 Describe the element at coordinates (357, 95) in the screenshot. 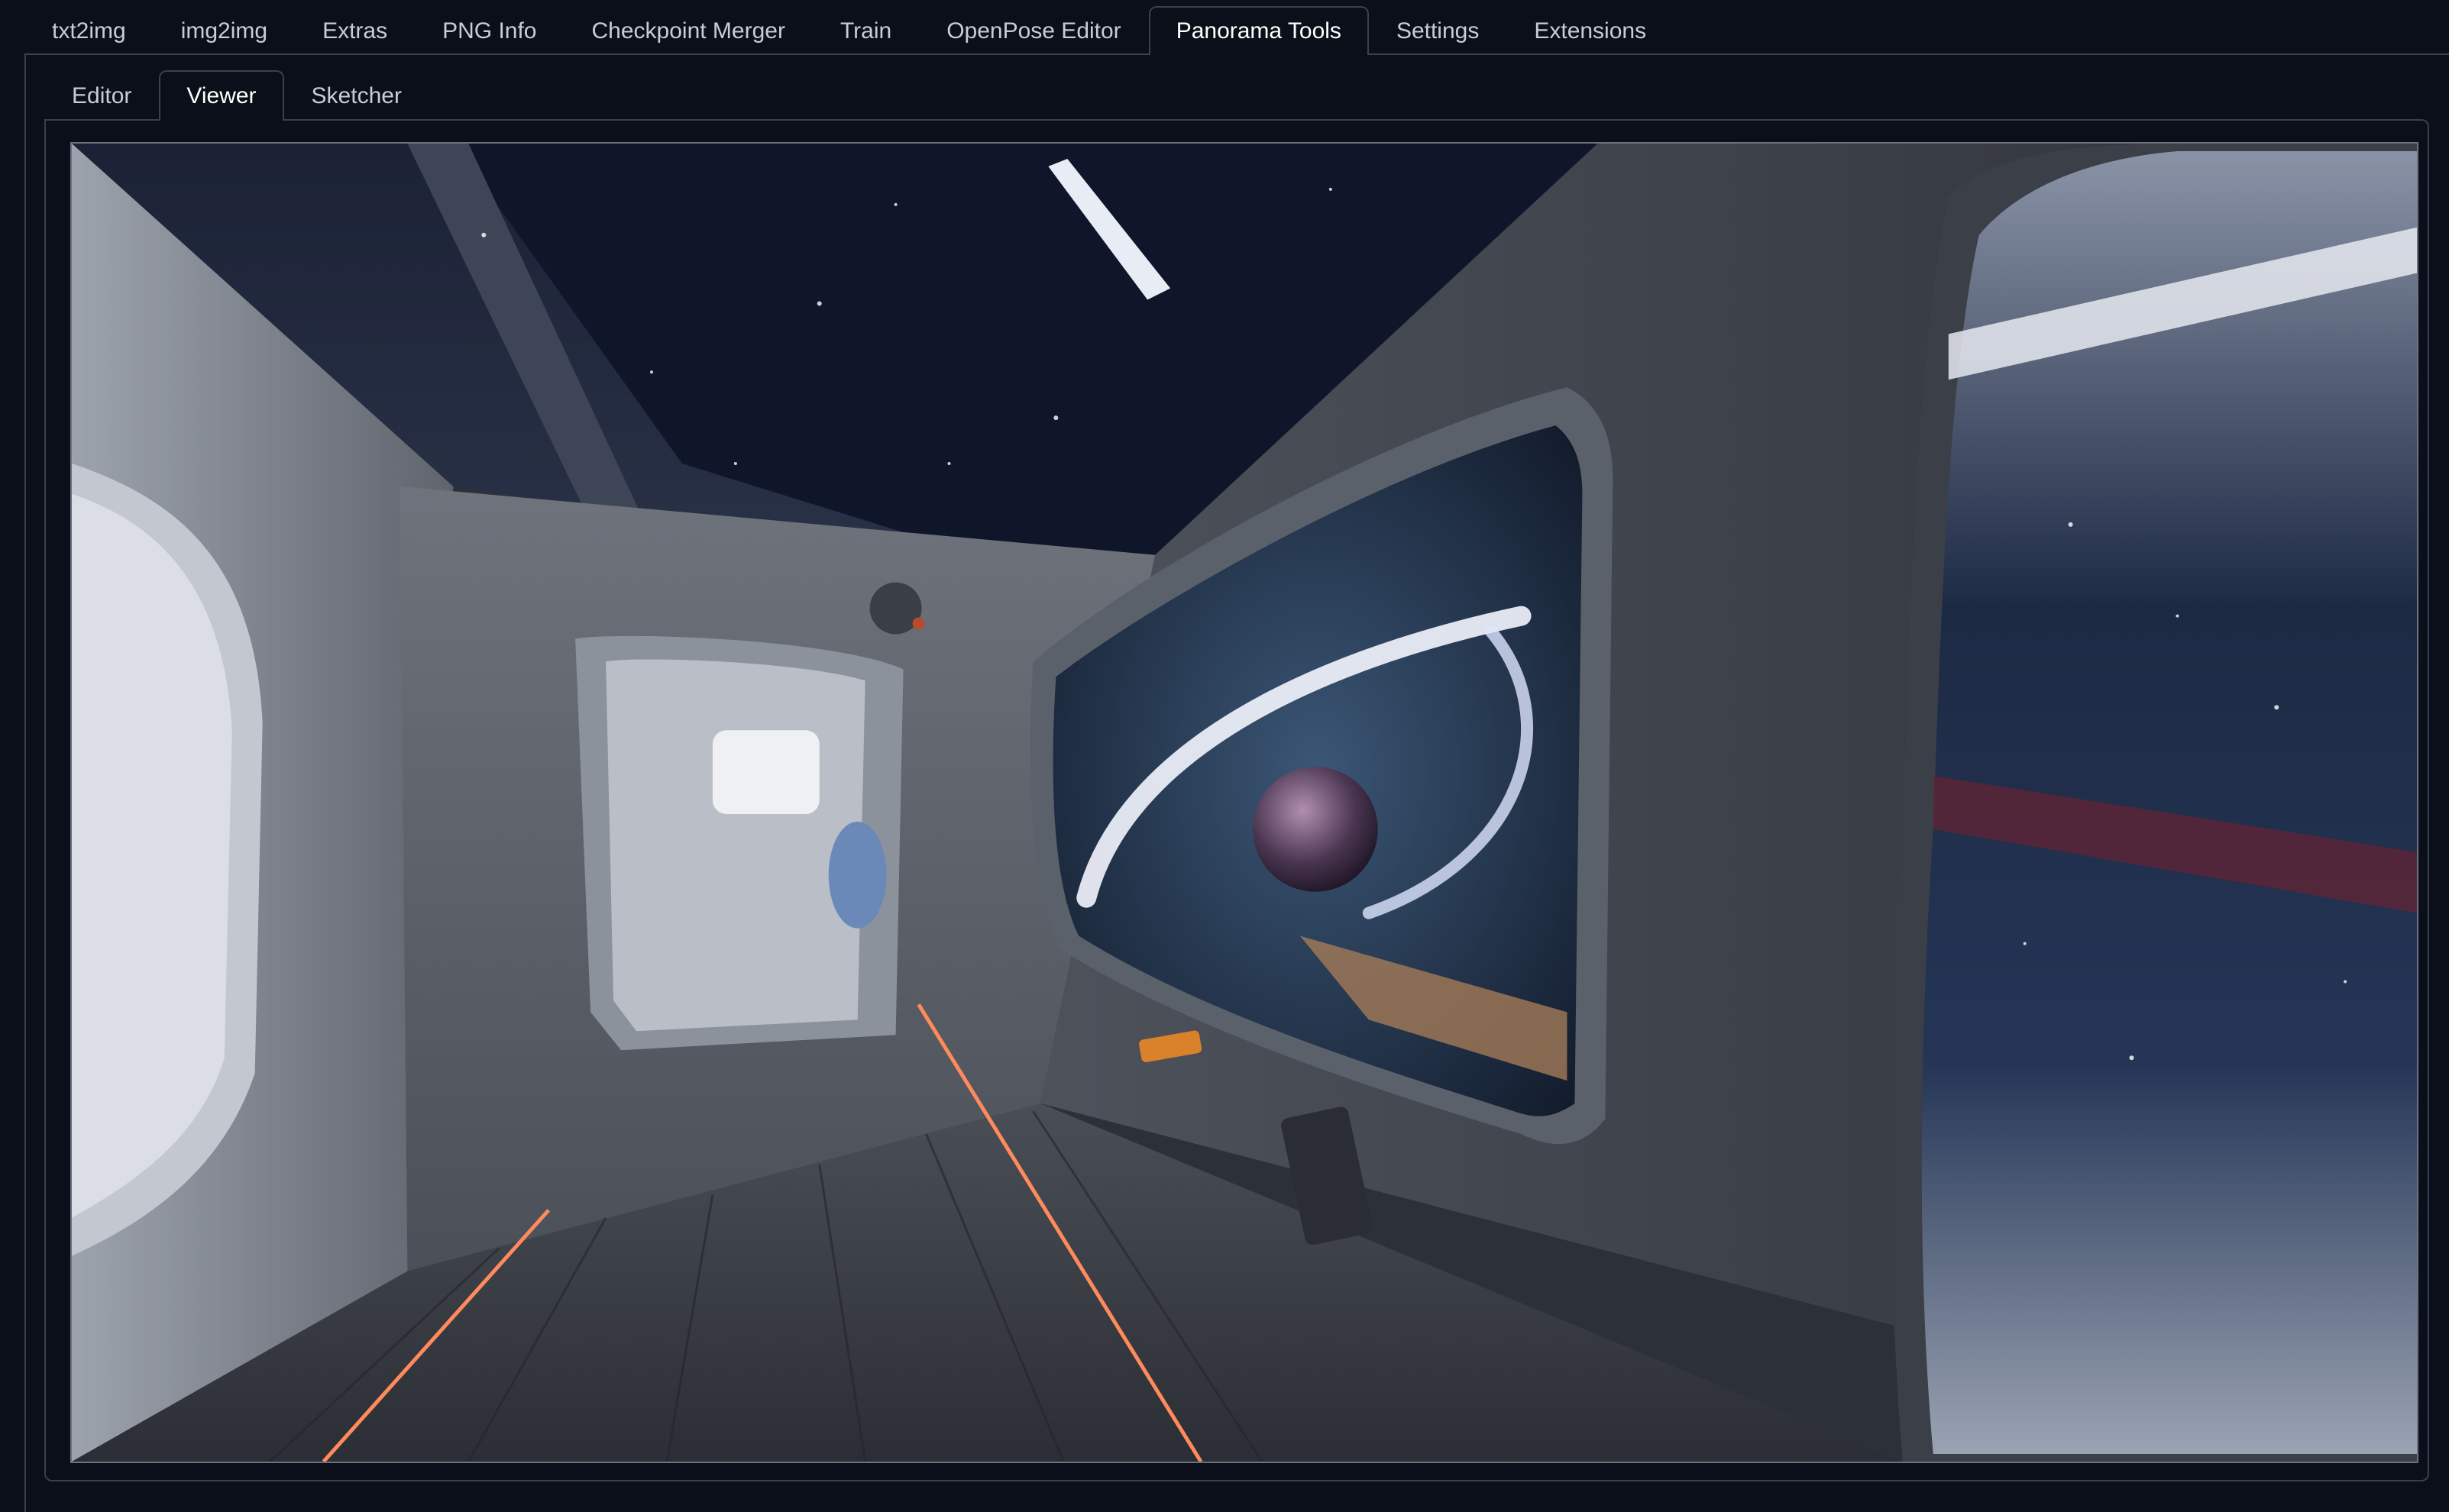

I see `tab-sketcher: Sketcher` at that location.